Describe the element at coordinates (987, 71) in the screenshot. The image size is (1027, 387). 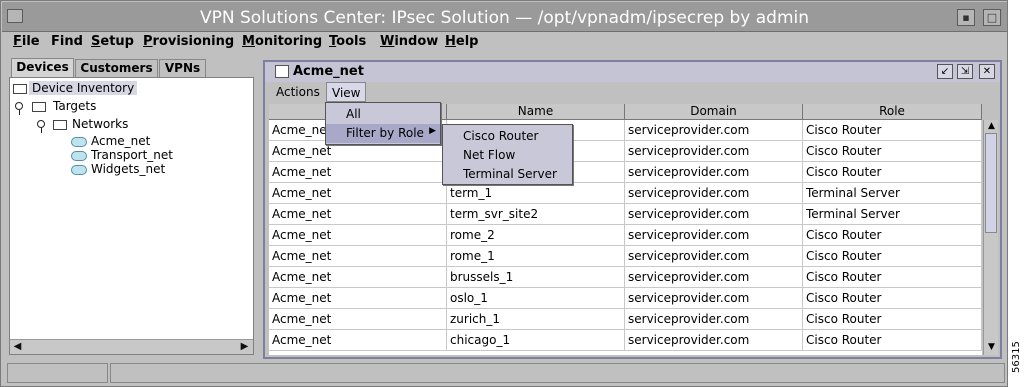
I see `frame-close-icon: ✕` at that location.